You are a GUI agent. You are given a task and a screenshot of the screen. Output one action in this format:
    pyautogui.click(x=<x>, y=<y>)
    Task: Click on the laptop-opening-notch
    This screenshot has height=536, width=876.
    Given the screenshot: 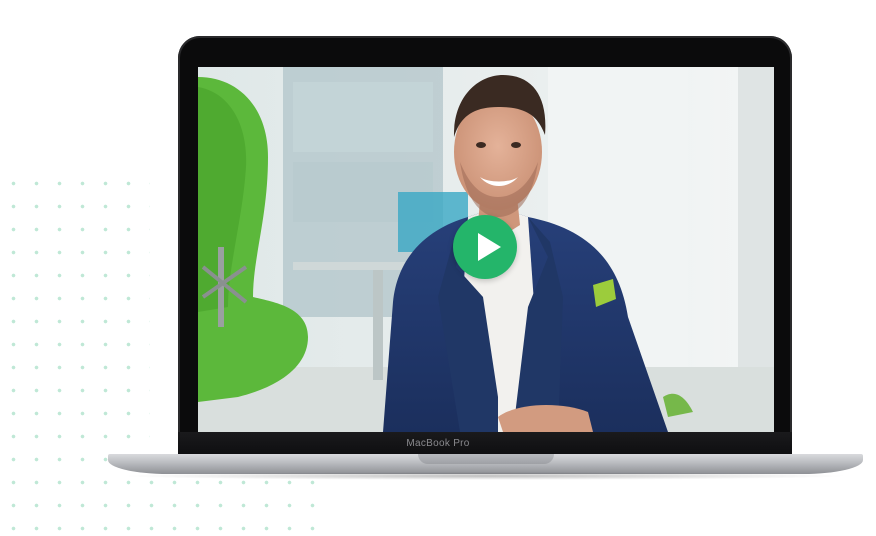 What is the action you would take?
    pyautogui.click(x=486, y=459)
    